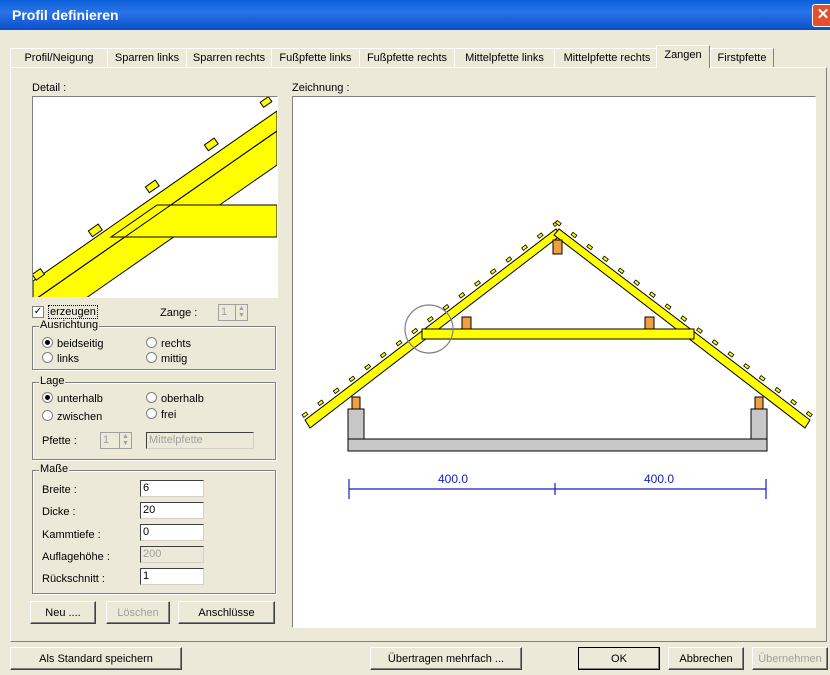  What do you see at coordinates (790, 658) in the screenshot?
I see `uebernehmen-button: Übernehmen` at bounding box center [790, 658].